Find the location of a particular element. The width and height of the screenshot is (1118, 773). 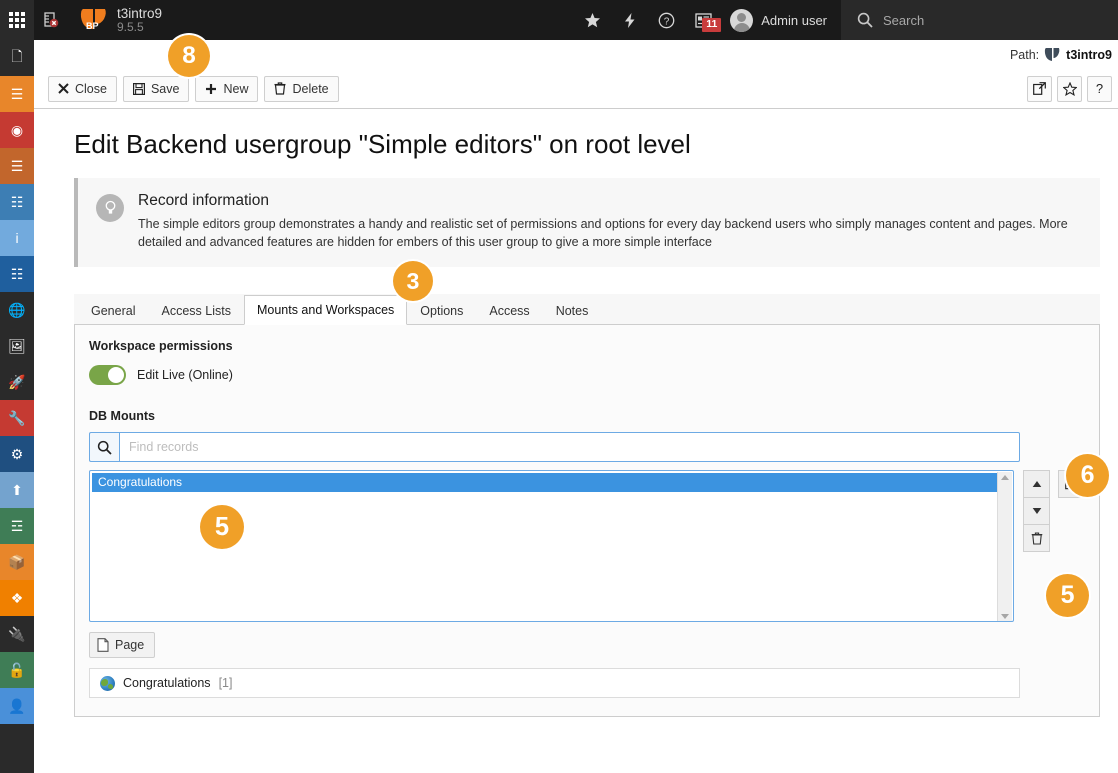

typo3-logo-icon is located at coordinates (1052, 54).